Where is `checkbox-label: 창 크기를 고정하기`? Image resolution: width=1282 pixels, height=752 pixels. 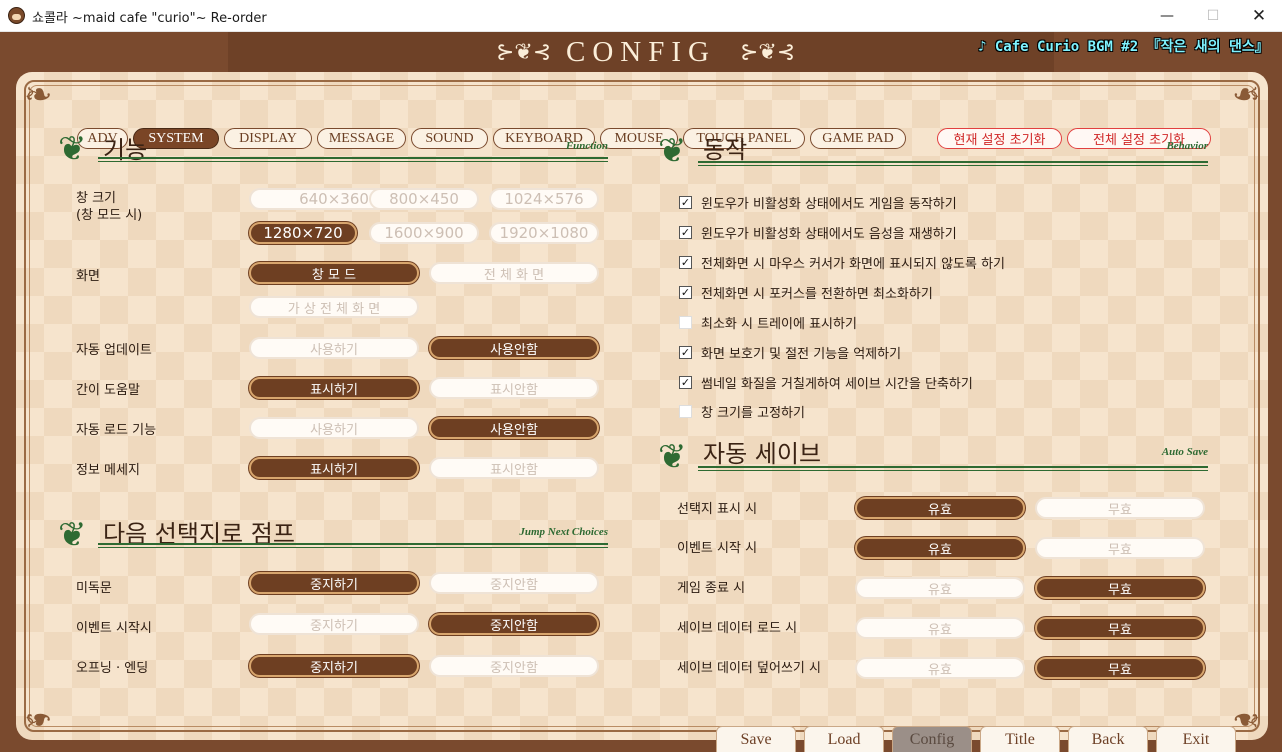
checkbox-label: 창 크기를 고정하기 is located at coordinates (753, 413).